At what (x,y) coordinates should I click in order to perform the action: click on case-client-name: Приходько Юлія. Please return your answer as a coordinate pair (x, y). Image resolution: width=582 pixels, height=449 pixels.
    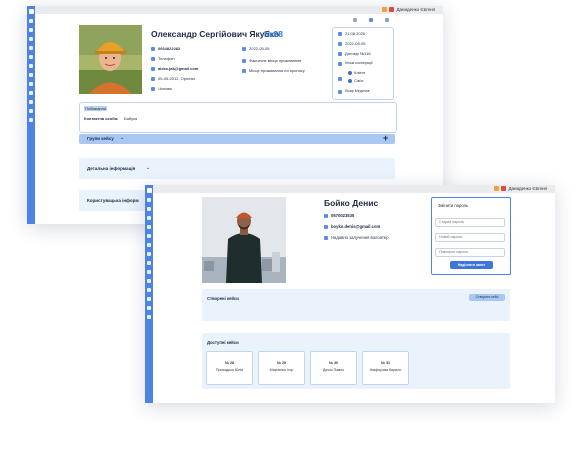
    Looking at the image, I should click on (229, 370).